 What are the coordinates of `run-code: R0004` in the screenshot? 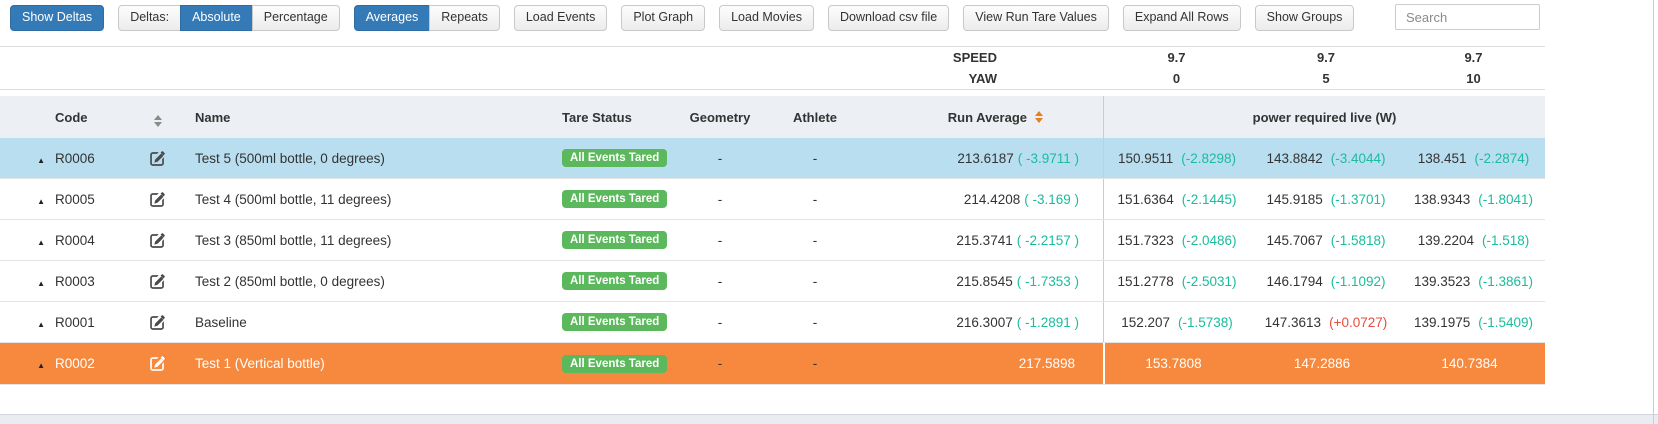 It's located at (75, 240).